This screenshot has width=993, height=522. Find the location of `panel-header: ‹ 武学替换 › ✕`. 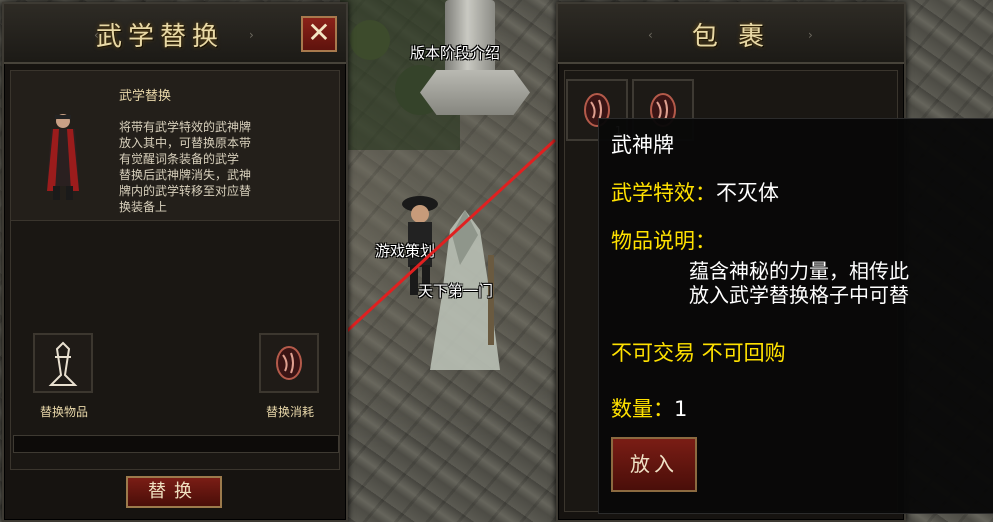

panel-header: ‹ 武学替换 › ✕ is located at coordinates (175, 34).